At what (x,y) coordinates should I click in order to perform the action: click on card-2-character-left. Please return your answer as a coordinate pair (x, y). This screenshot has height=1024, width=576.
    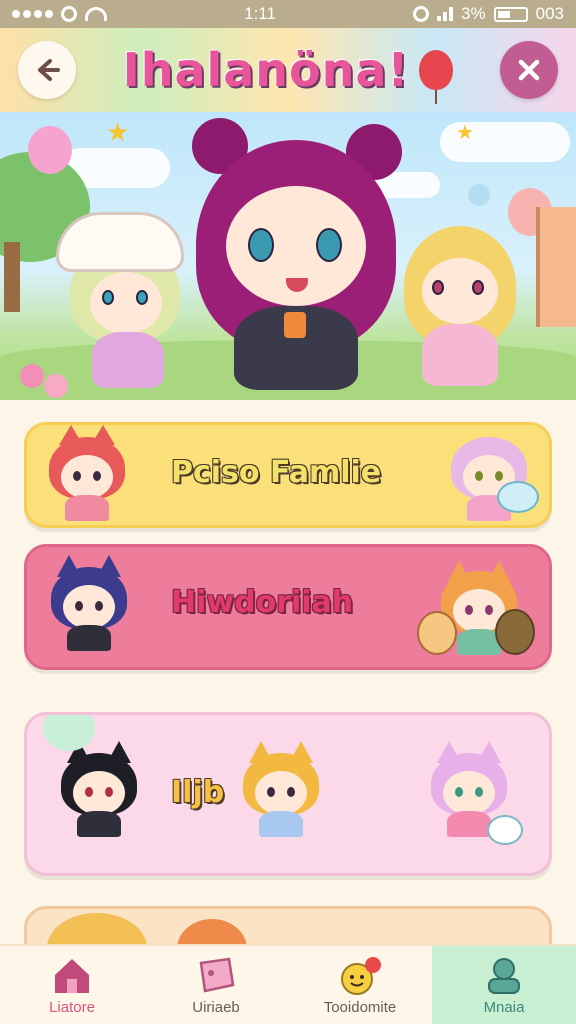
    Looking at the image, I should click on (89, 603).